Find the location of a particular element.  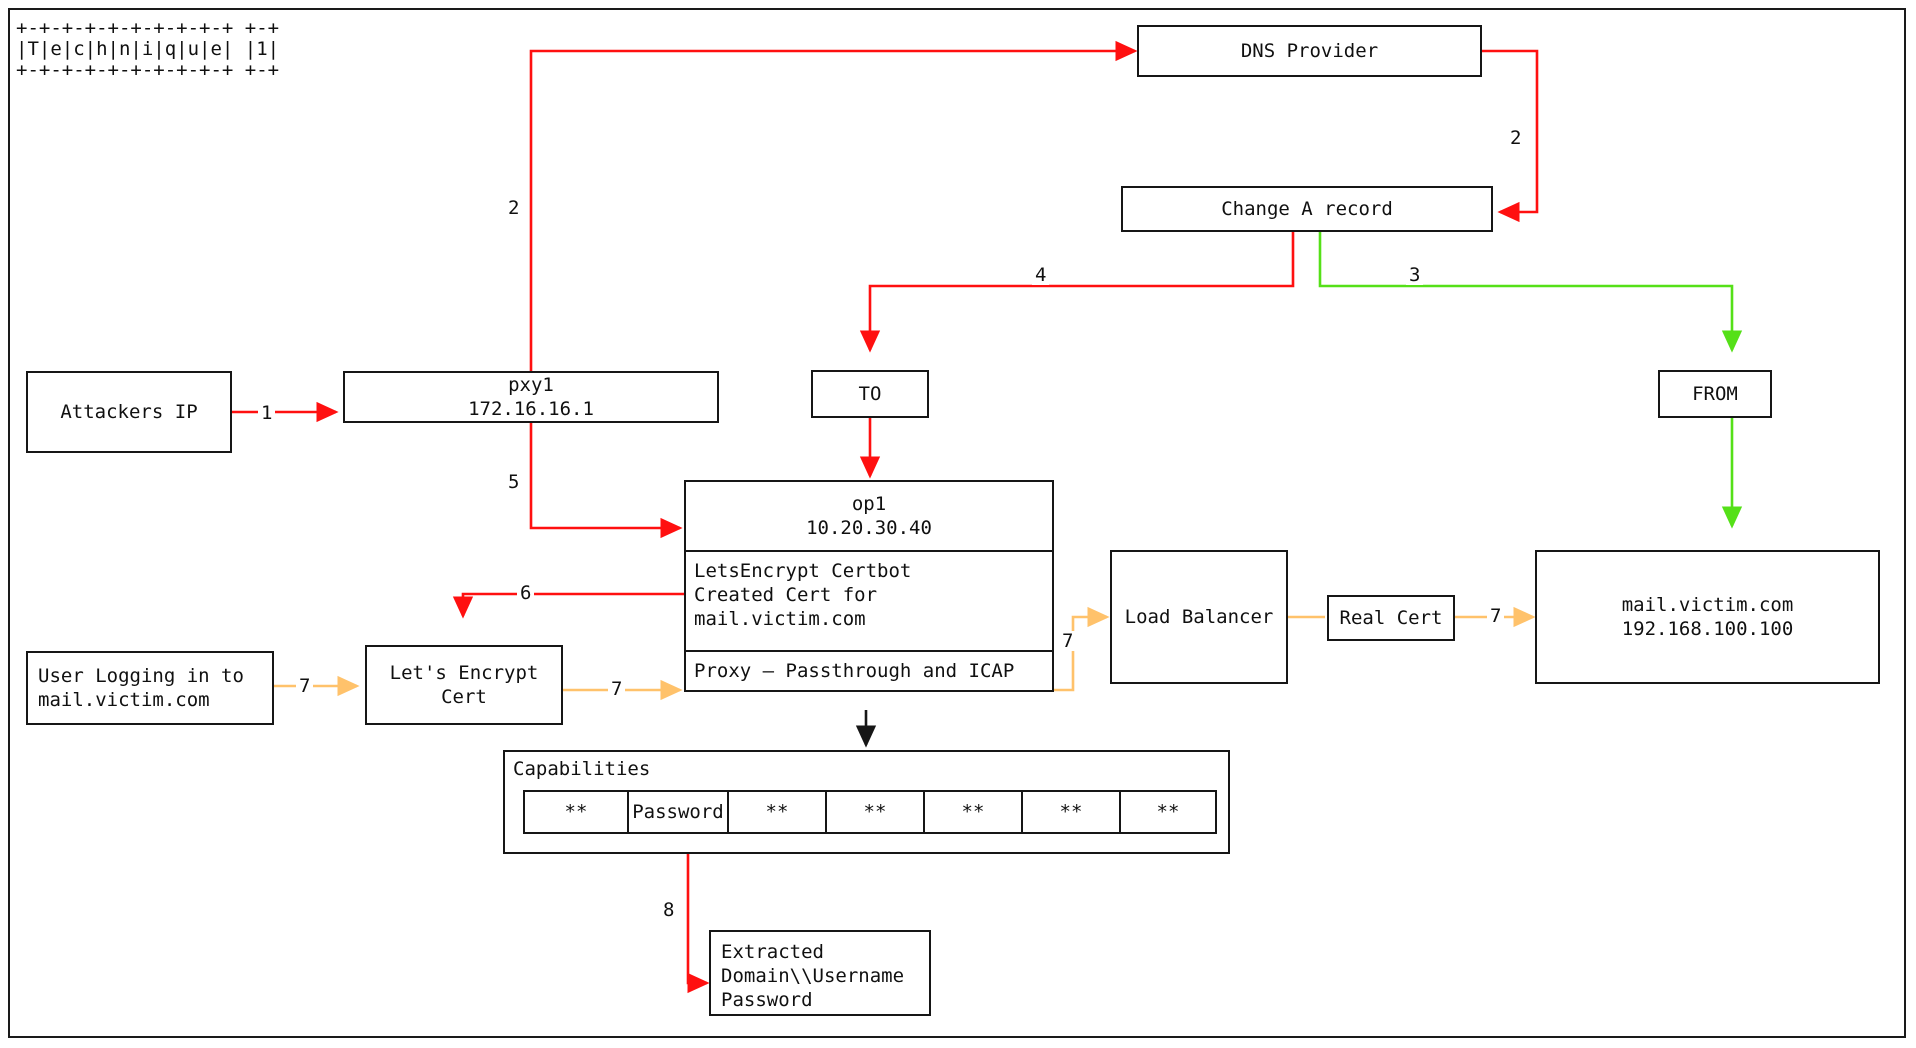

node-user-logging: User Logging in to mail.victim.com is located at coordinates (150, 688).